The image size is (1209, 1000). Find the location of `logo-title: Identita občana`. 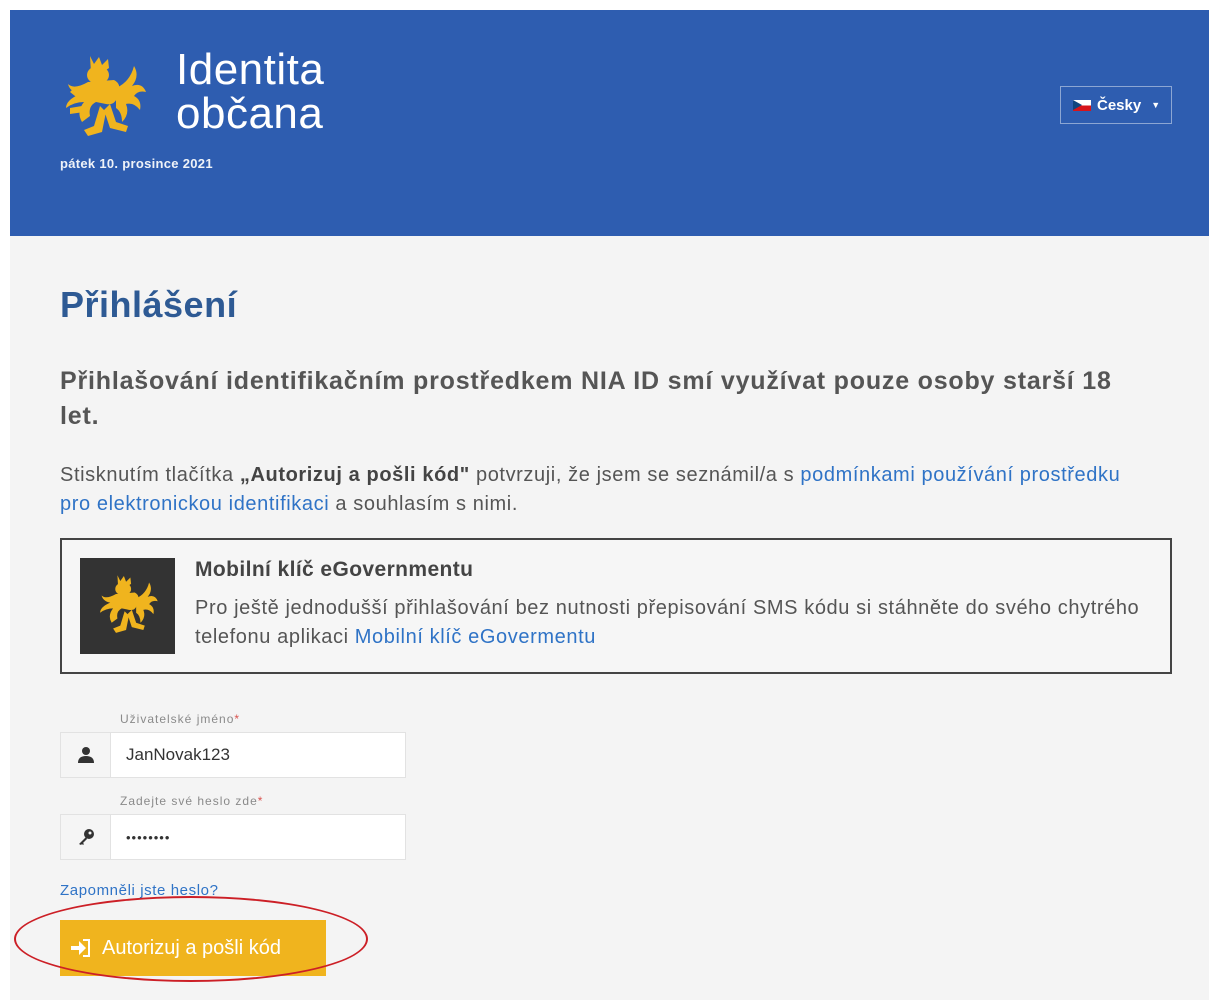

logo-title: Identita občana is located at coordinates (250, 92).